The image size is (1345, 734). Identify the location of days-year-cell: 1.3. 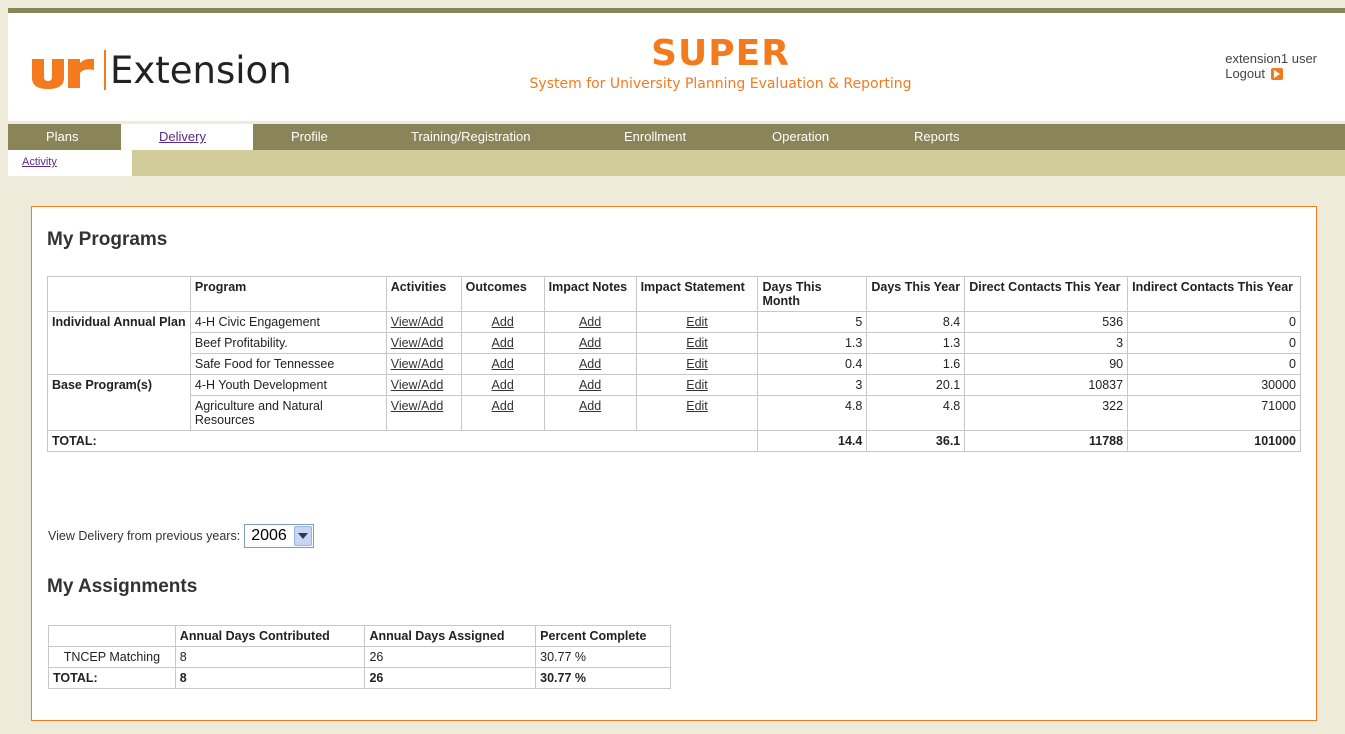
(916, 343).